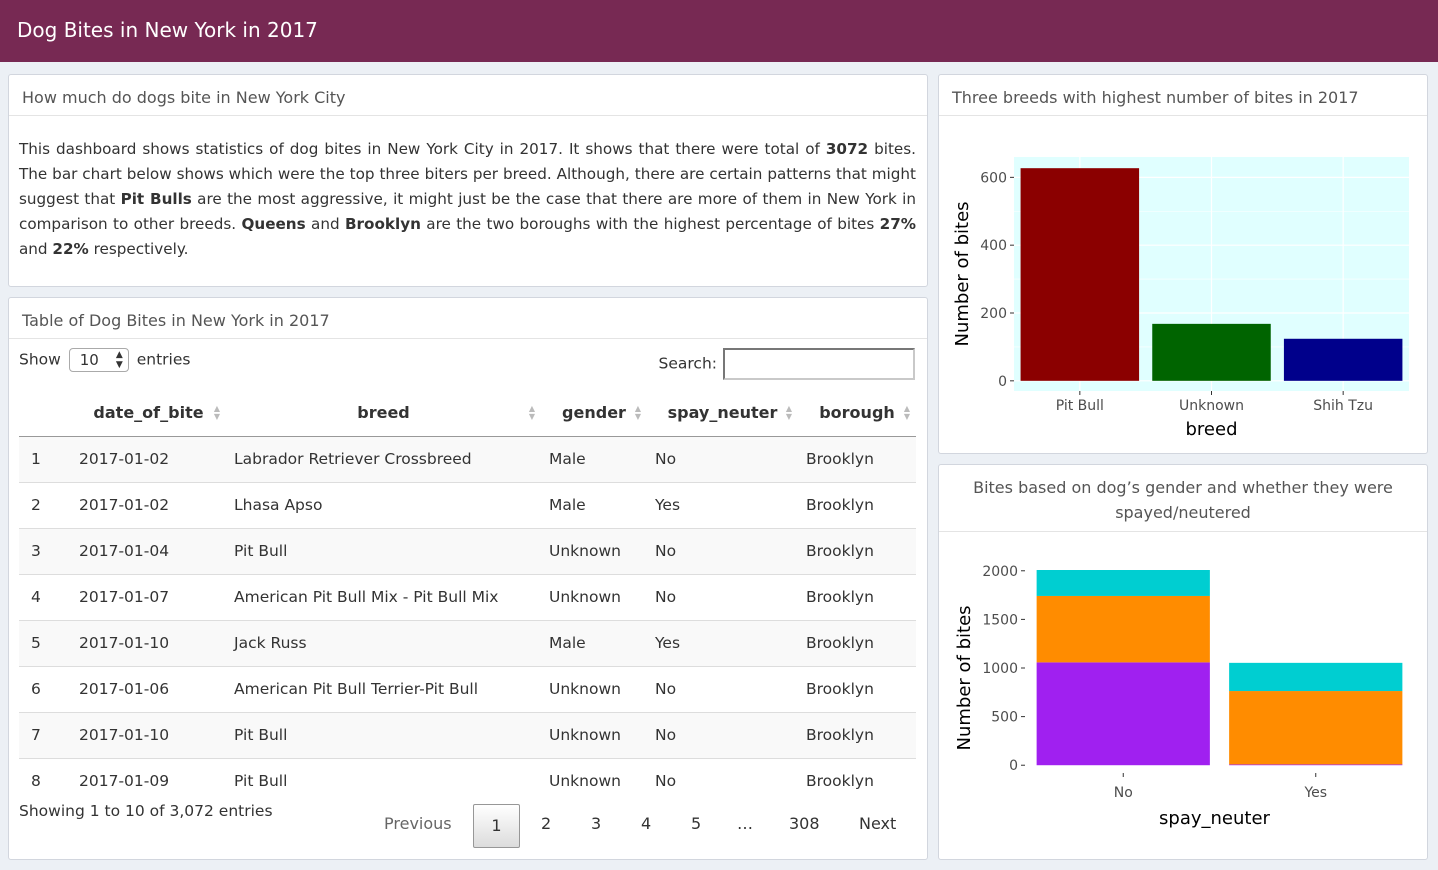 The width and height of the screenshot is (1438, 870). I want to click on page-button-308: 308, so click(804, 823).